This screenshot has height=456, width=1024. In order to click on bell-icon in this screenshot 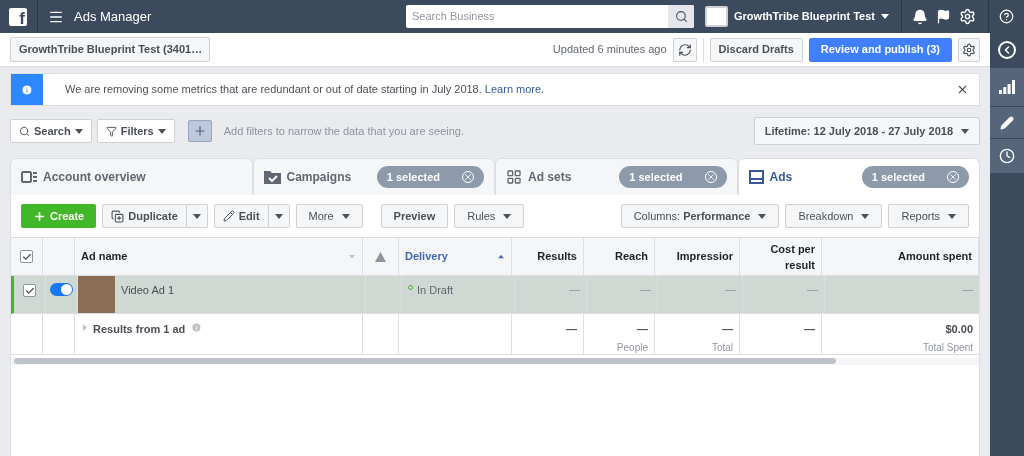, I will do `click(920, 16)`.